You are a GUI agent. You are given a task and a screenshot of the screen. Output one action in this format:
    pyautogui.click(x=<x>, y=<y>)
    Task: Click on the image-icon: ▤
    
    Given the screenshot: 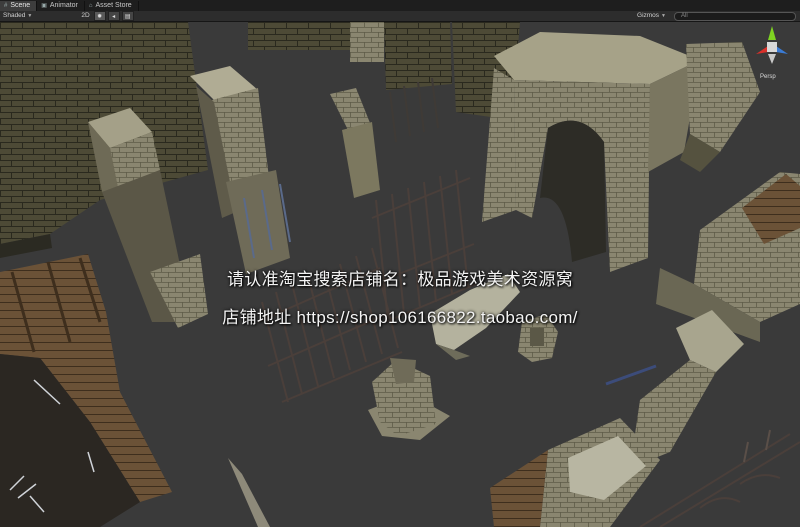 What is the action you would take?
    pyautogui.click(x=127, y=16)
    